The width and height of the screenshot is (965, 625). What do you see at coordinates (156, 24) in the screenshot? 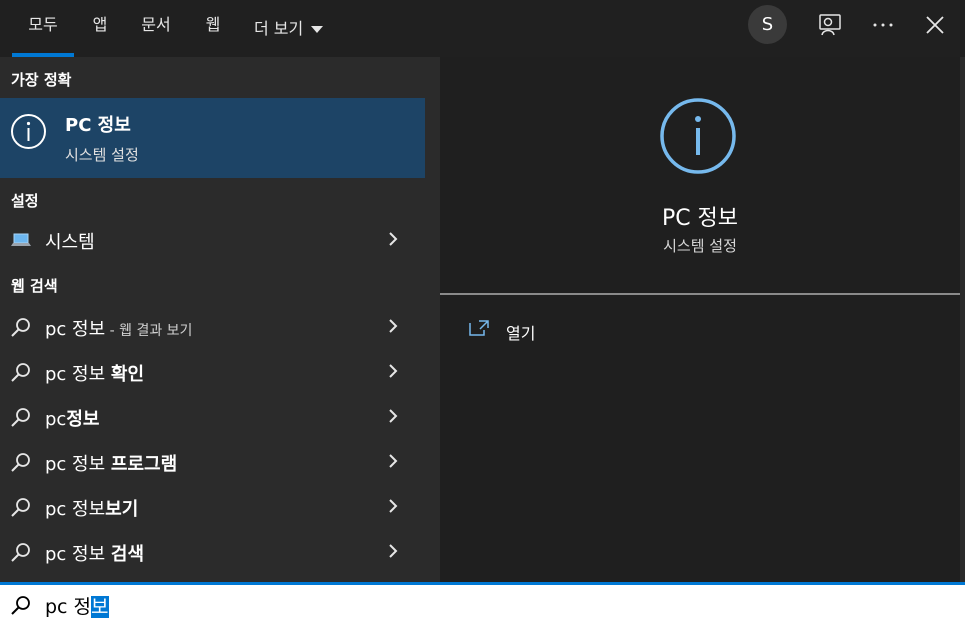
I see `tab-documents-label: 문서` at bounding box center [156, 24].